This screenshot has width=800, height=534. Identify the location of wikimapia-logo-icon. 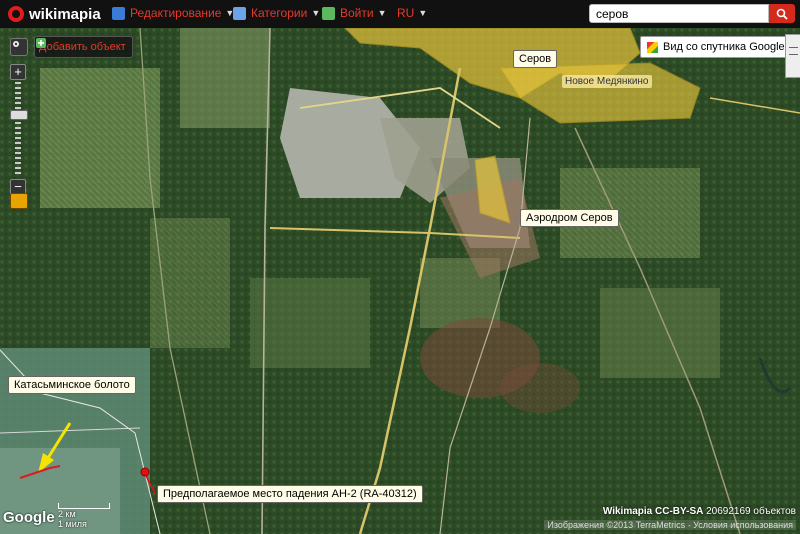
(16, 14).